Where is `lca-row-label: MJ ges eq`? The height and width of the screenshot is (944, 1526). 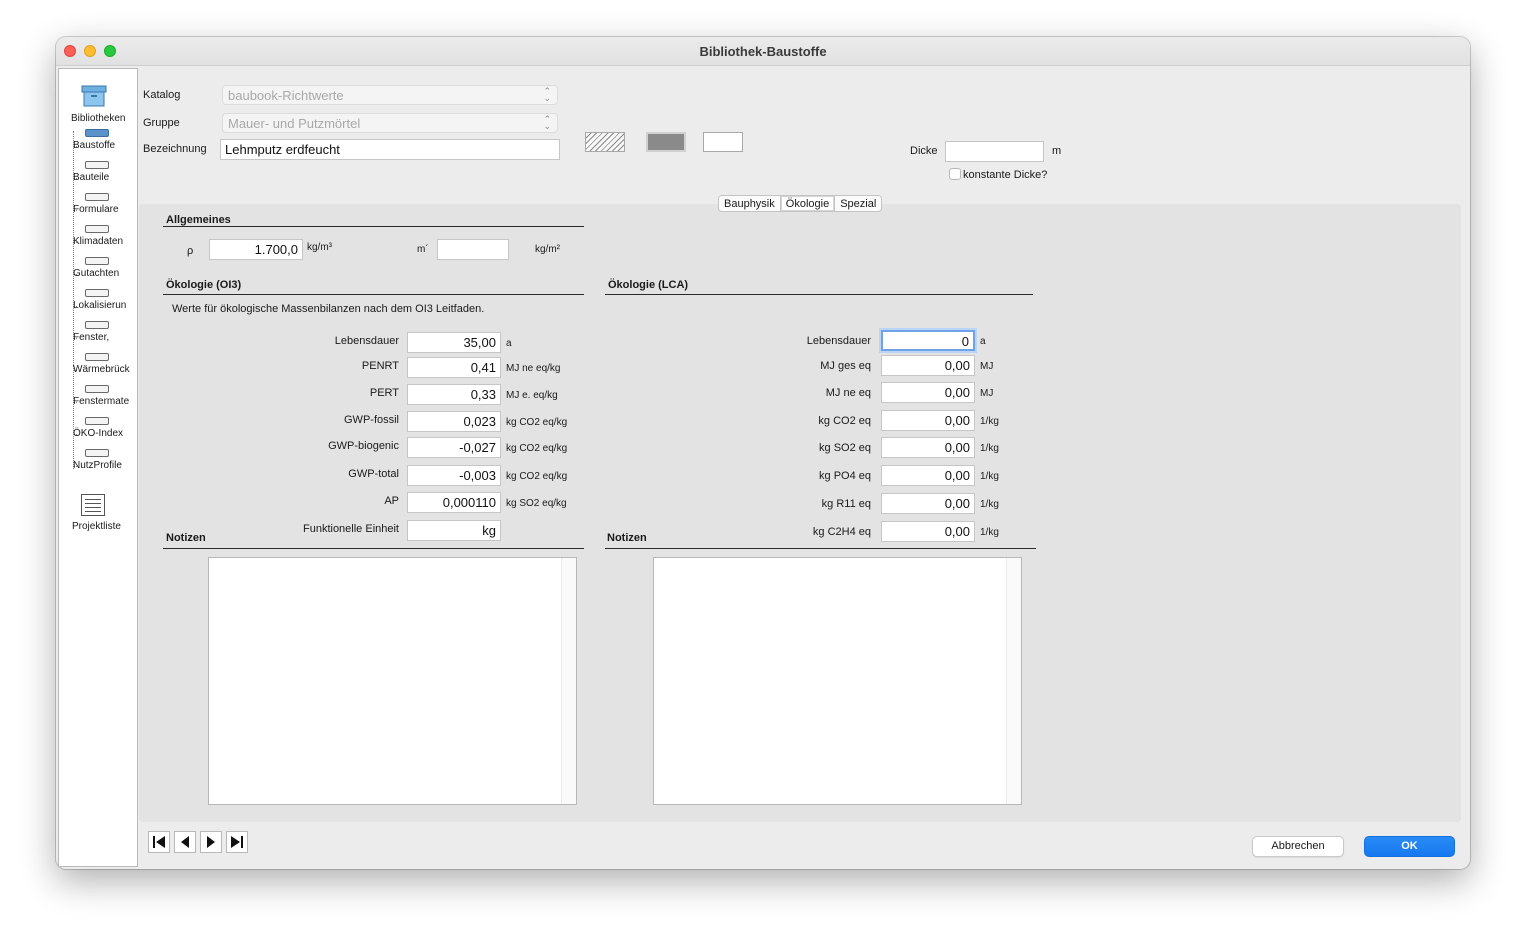 lca-row-label: MJ ges eq is located at coordinates (845, 366).